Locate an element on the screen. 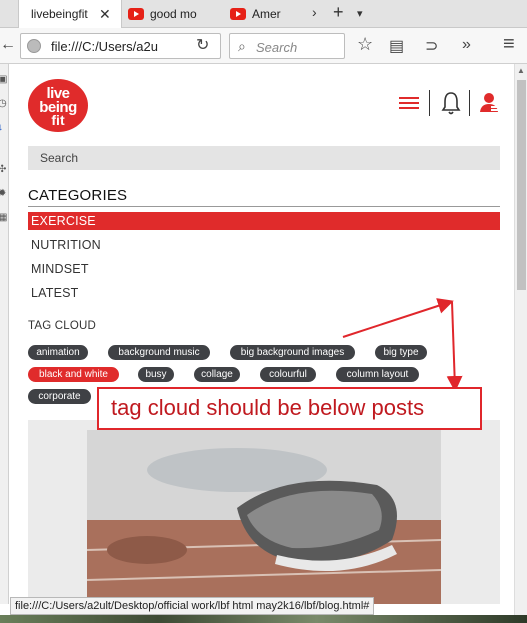 The width and height of the screenshot is (527, 623). logo-line-3: fit is located at coordinates (58, 120).